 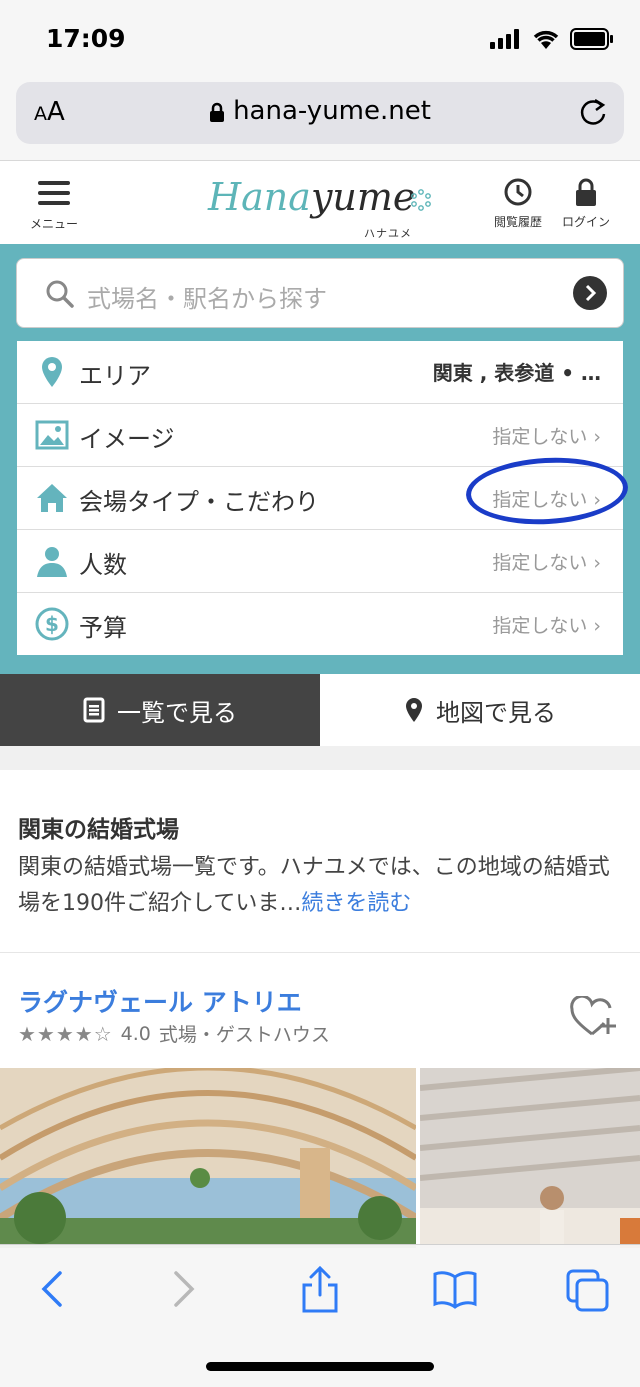 I want to click on forward-icon, so click(x=184, y=1289).